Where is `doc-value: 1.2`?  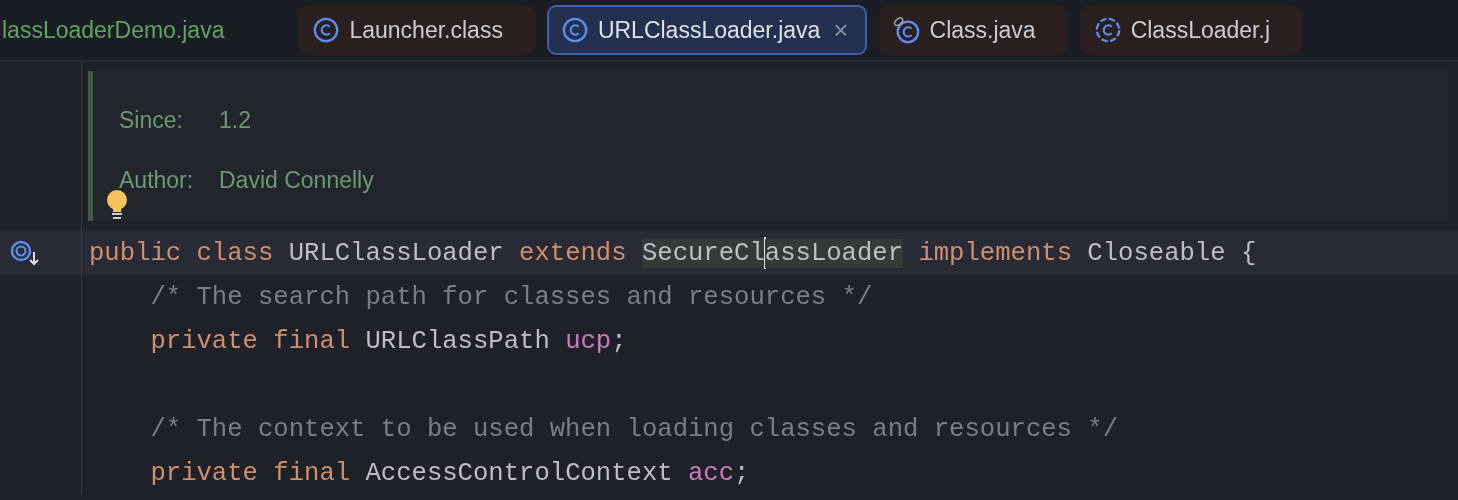 doc-value: 1.2 is located at coordinates (235, 121).